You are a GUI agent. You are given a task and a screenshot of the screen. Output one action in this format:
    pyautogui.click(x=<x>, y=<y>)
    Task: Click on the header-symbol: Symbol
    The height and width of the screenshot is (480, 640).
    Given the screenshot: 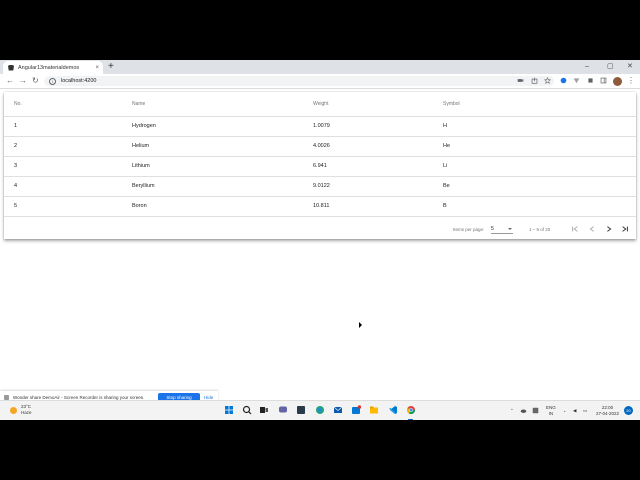 What is the action you would take?
    pyautogui.click(x=451, y=104)
    